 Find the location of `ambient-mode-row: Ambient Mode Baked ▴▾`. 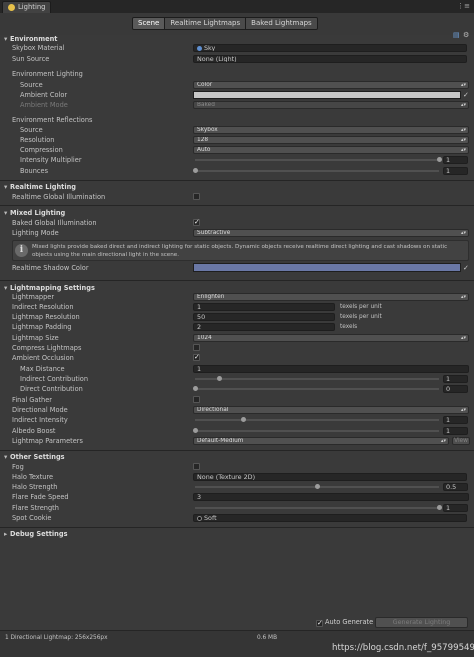

ambient-mode-row: Ambient Mode Baked ▴▾ is located at coordinates (237, 105).